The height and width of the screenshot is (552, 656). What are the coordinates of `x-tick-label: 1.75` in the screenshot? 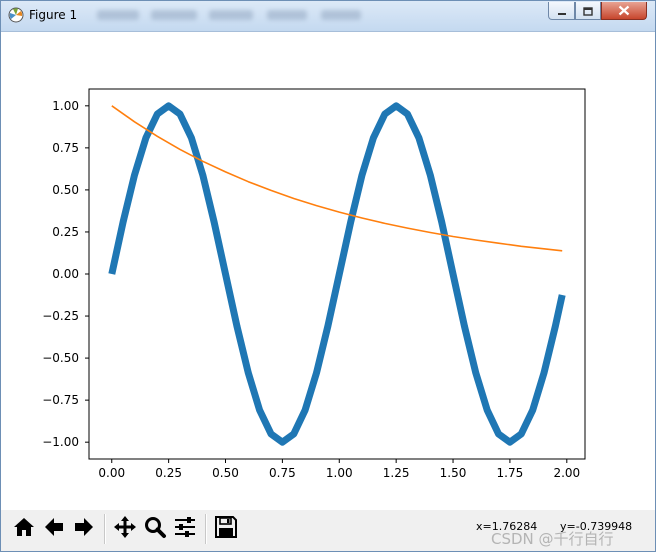 It's located at (510, 473).